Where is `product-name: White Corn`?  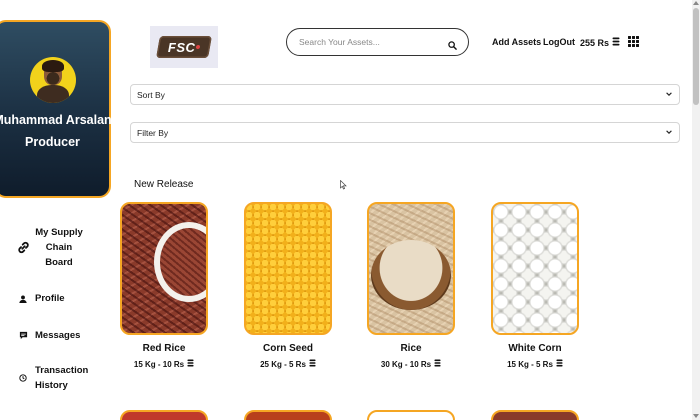 product-name: White Corn is located at coordinates (535, 348).